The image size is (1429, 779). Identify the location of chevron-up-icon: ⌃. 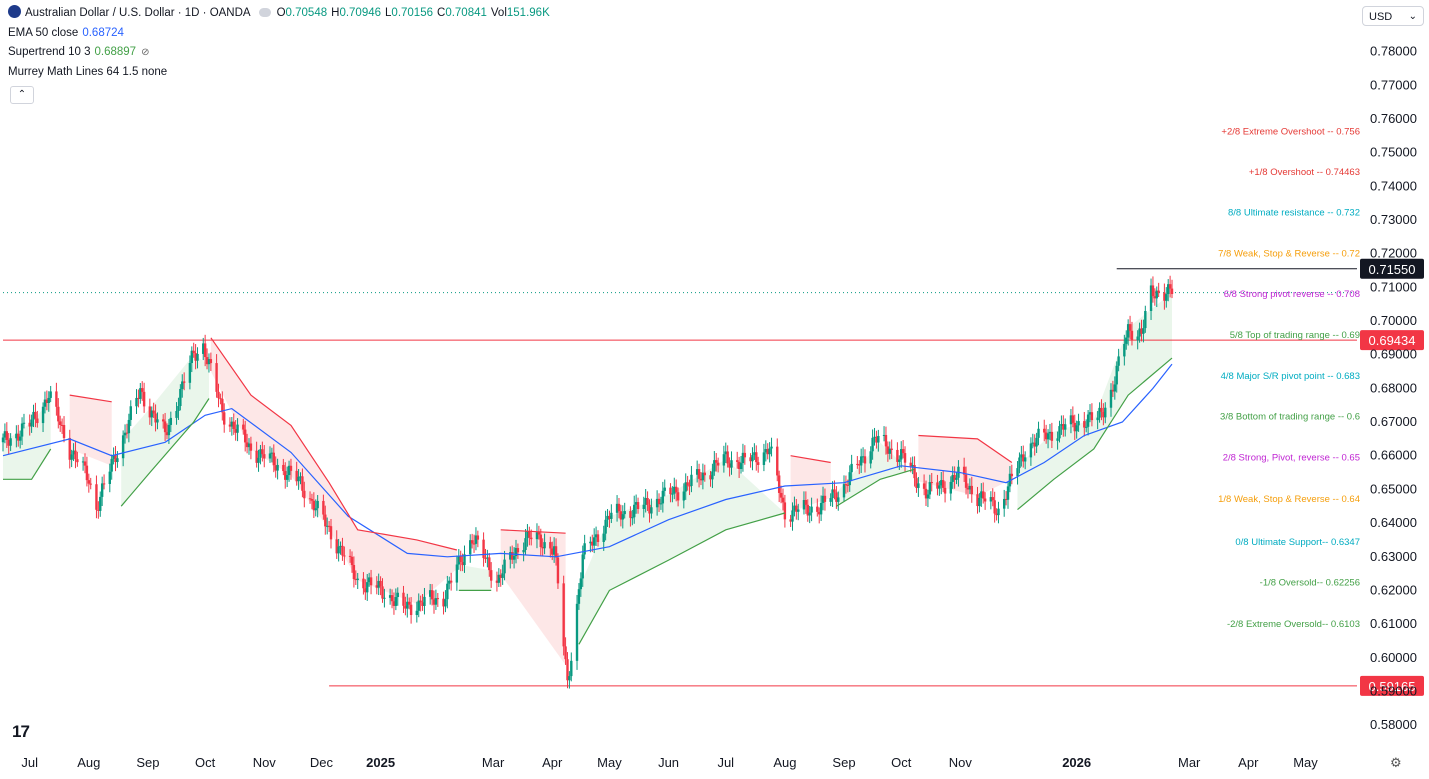
(22, 95).